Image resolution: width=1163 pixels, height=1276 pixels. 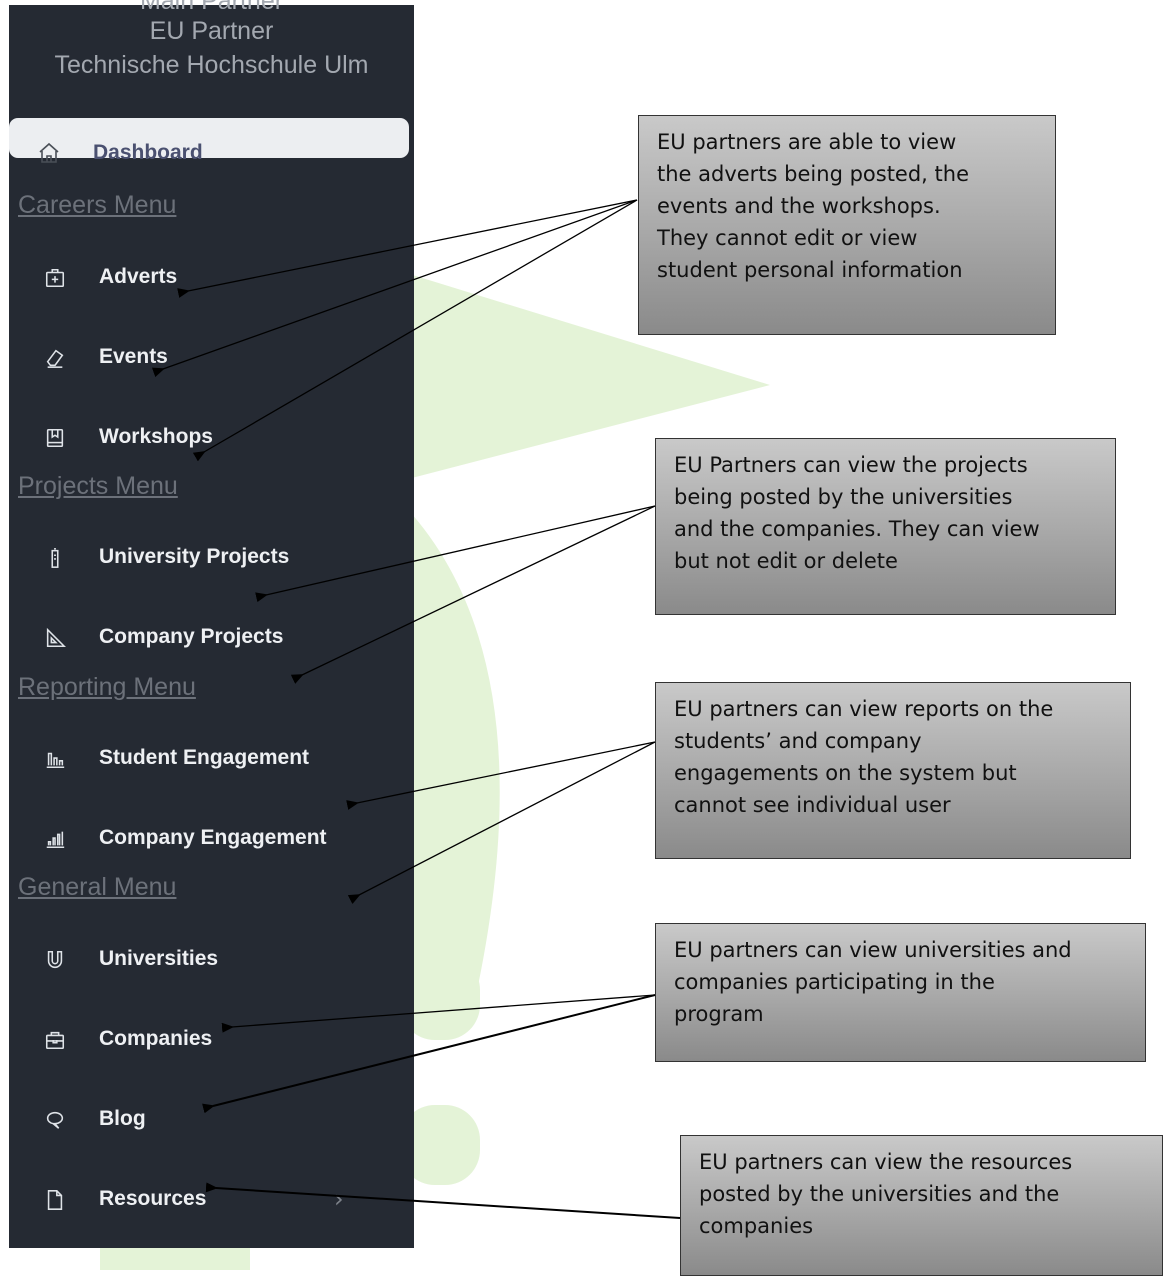 What do you see at coordinates (873, 950) in the screenshot?
I see `callout-line: EU partners can view universities and` at bounding box center [873, 950].